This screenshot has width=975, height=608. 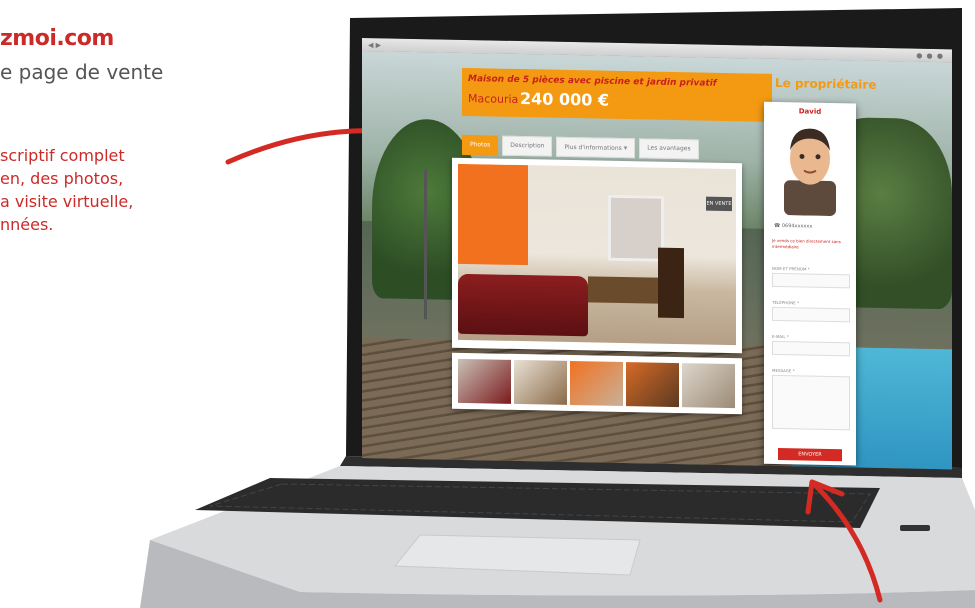 What do you see at coordinates (523, 305) in the screenshot?
I see `photo-sofa` at bounding box center [523, 305].